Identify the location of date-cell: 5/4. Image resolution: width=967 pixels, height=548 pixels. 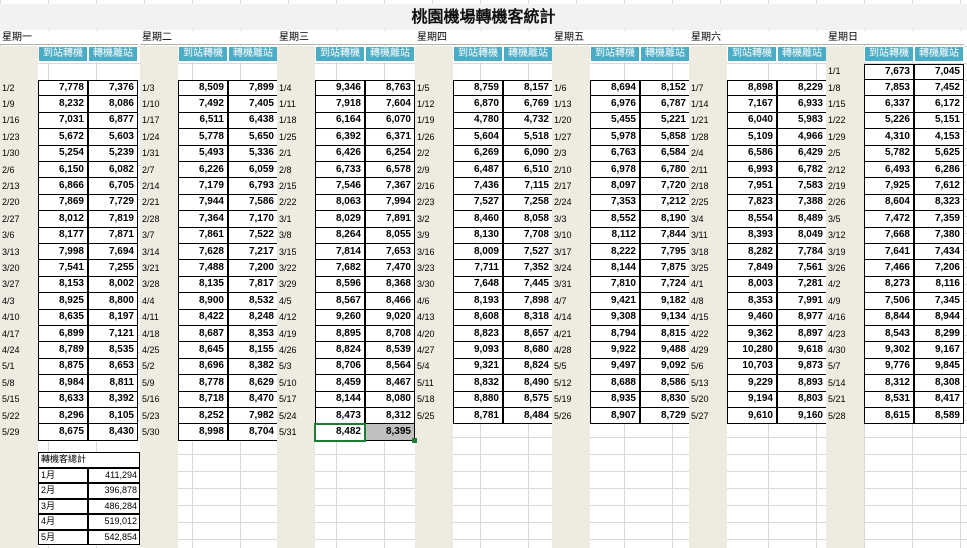
(434, 367).